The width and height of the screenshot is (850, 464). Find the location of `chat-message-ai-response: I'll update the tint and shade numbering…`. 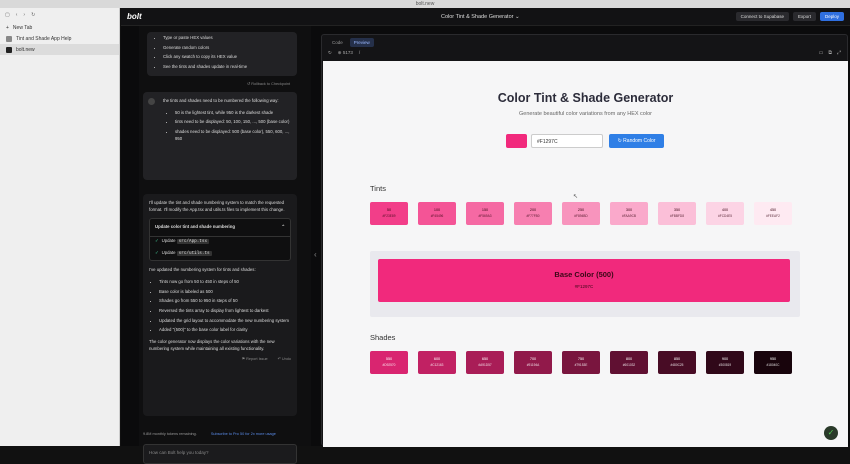

chat-message-ai-response: I'll update the tint and shade numbering… is located at coordinates (220, 305).